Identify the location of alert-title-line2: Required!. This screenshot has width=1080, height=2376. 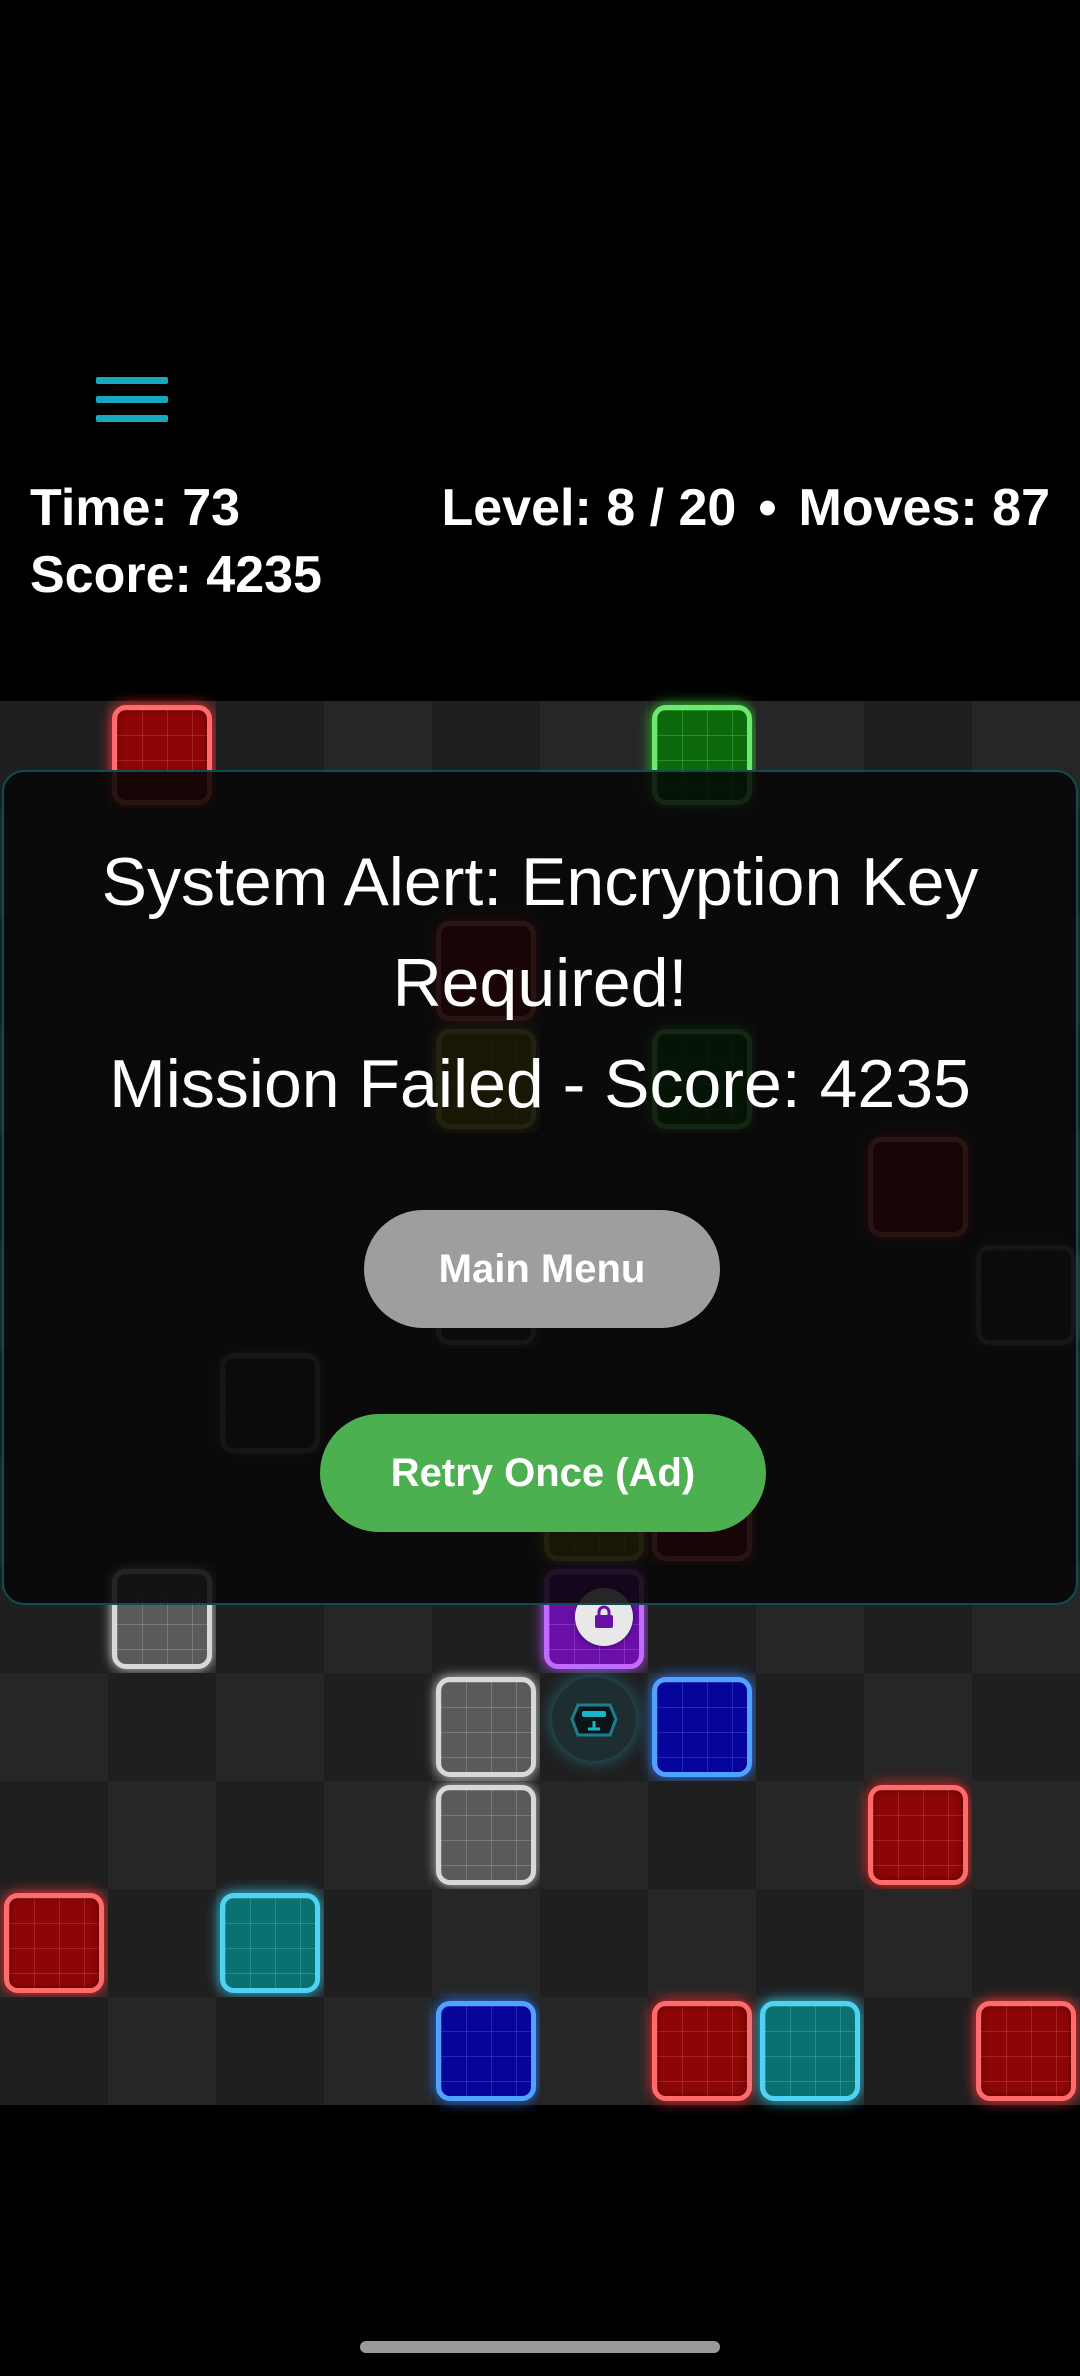
(540, 983).